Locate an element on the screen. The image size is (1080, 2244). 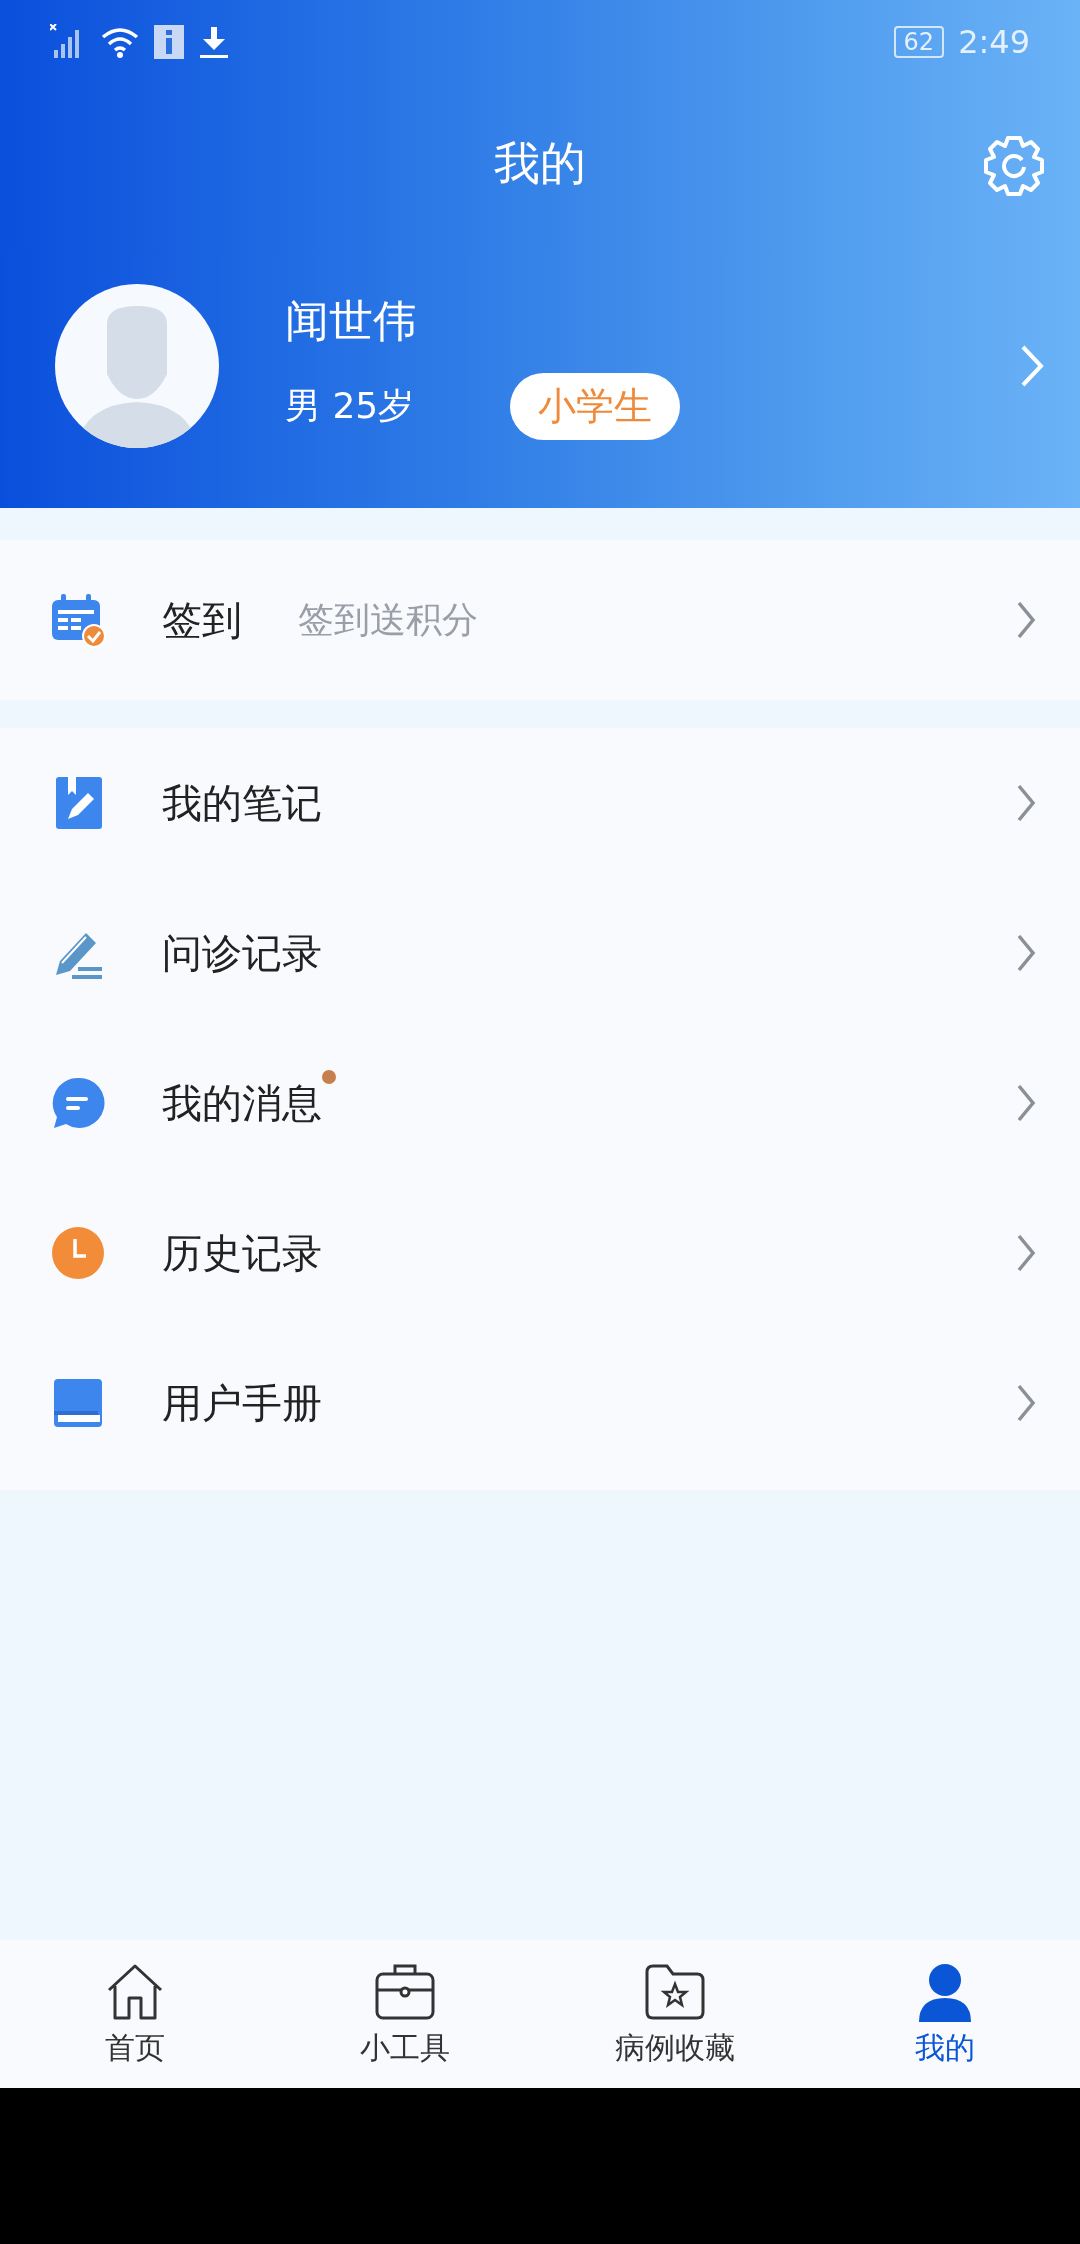
menu-item: 我的笔记 is located at coordinates (540, 803).